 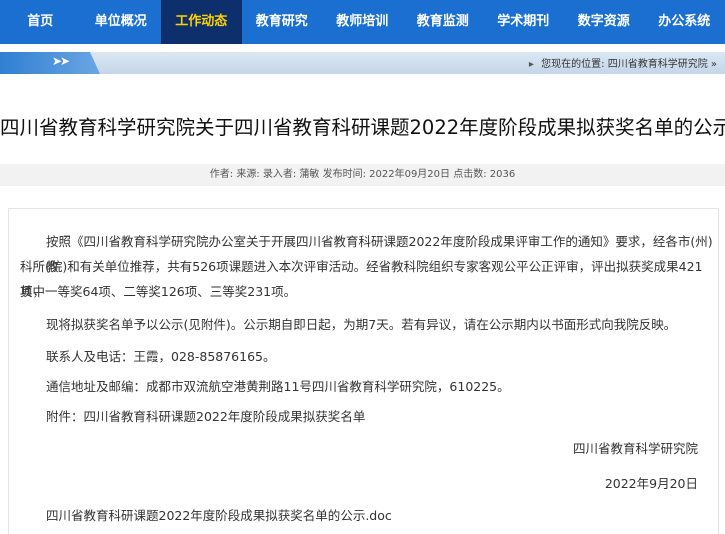 I want to click on page-title: 四川省教育科学研究院关于四川省教育科研课题2022年度阶段成果拟获奖名单的公示, so click(x=362, y=127).